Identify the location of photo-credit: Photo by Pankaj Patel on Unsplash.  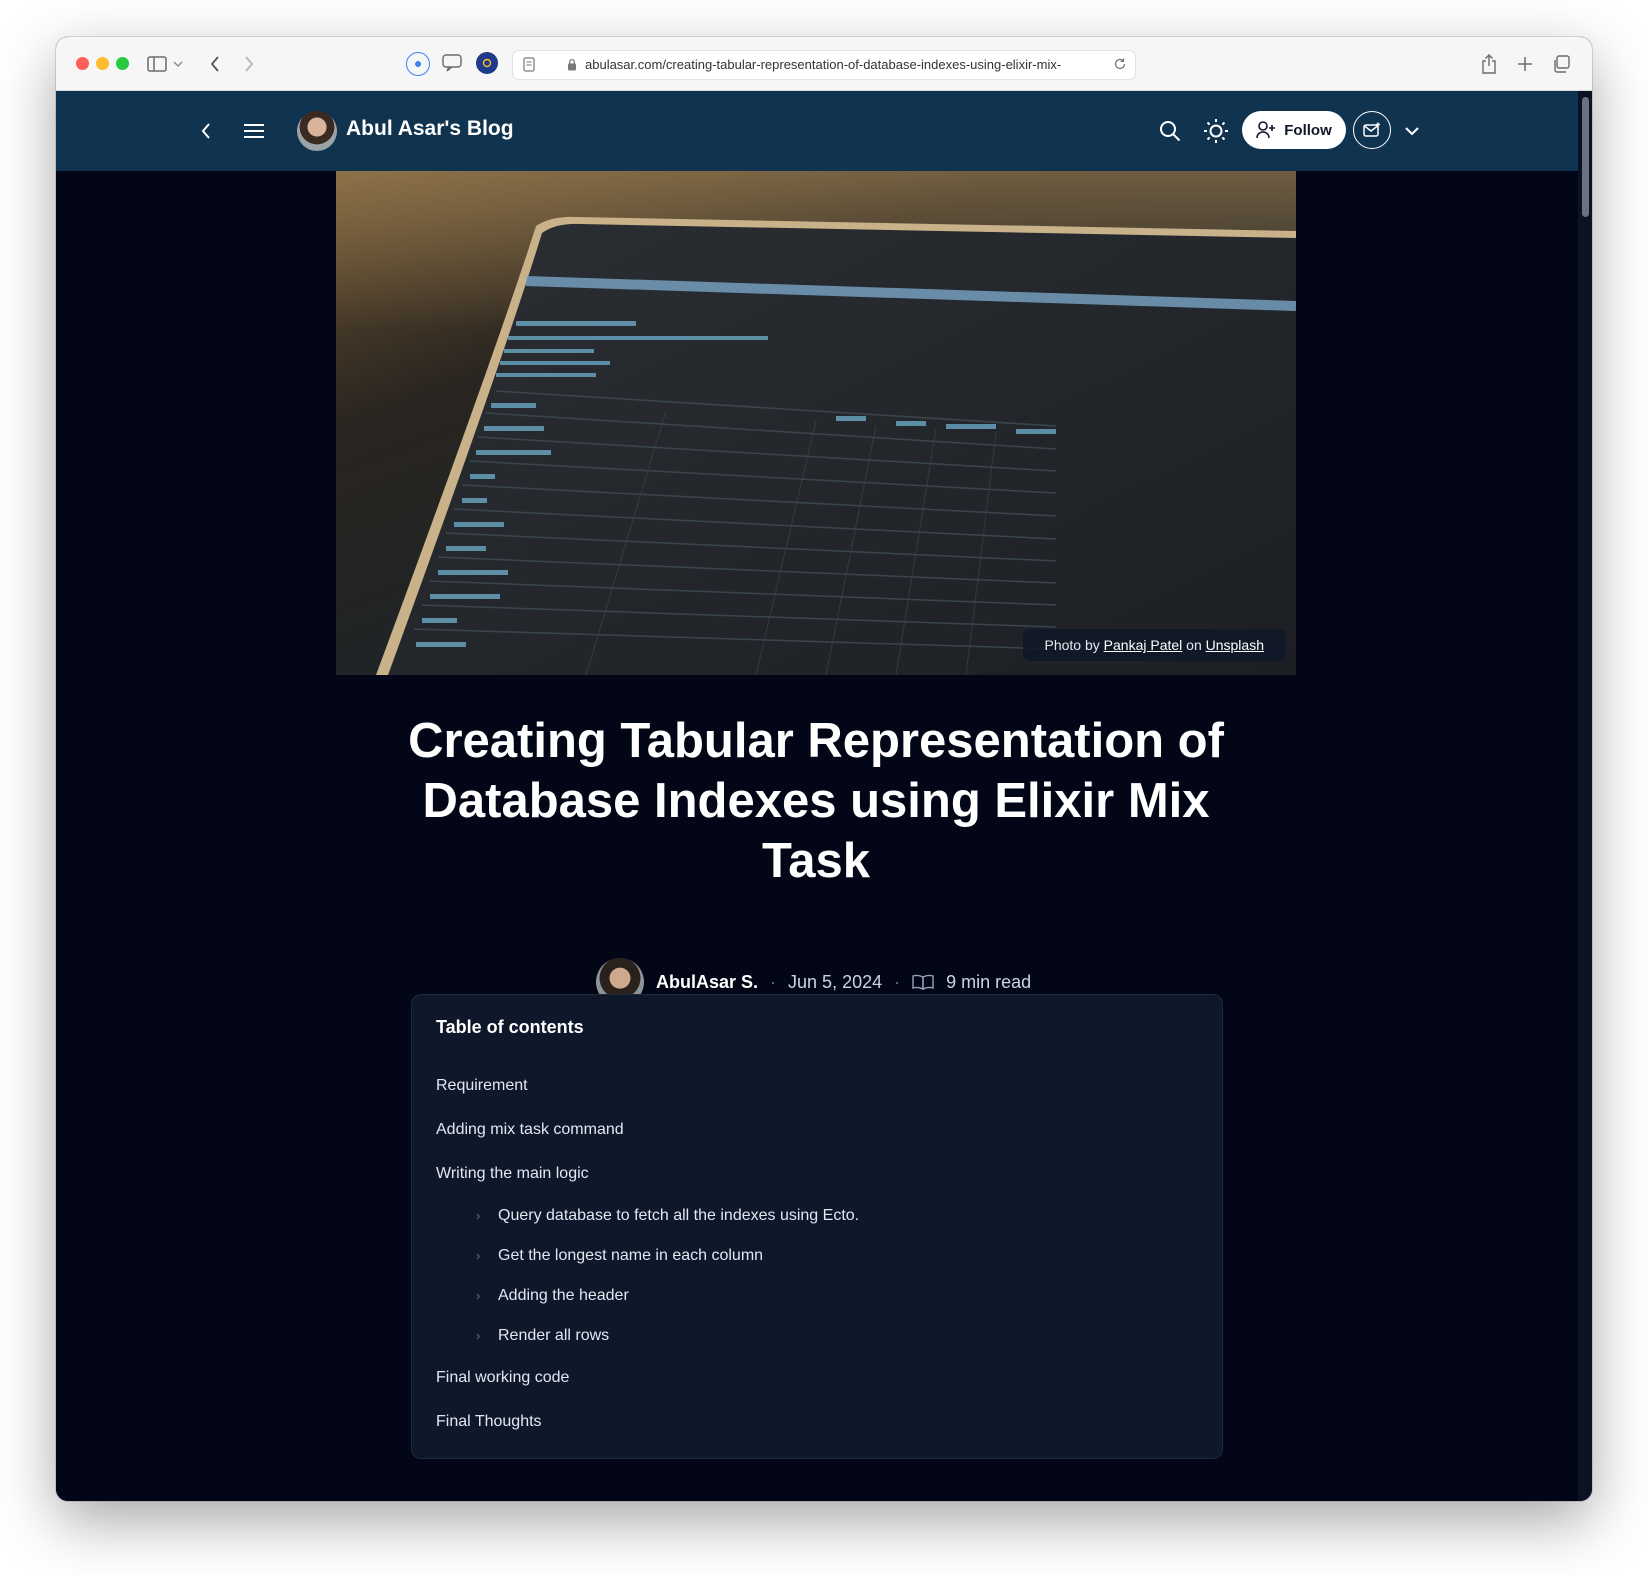
(1154, 645).